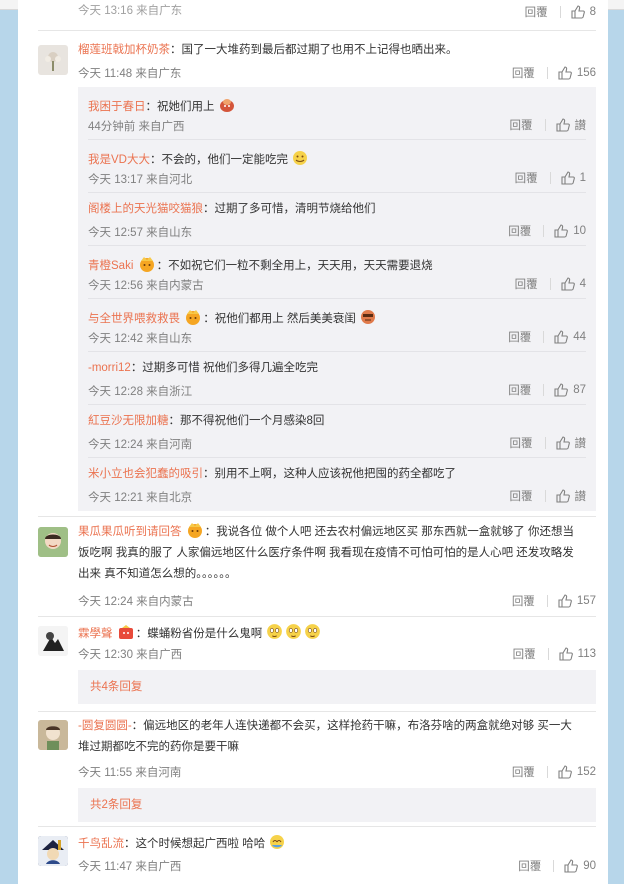 The image size is (624, 884). Describe the element at coordinates (136, 127) in the screenshot. I see `reply-meta: 44分钟前 来自广西` at that location.